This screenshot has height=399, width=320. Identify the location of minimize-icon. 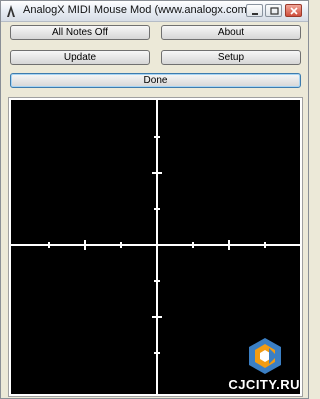
(255, 14).